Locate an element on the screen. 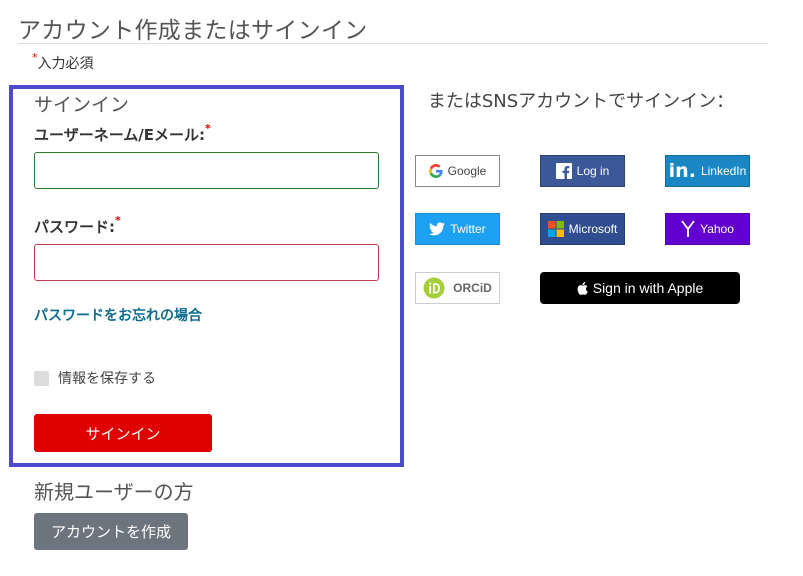 Image resolution: width=803 pixels, height=576 pixels. remember-me-checkbox is located at coordinates (41, 378).